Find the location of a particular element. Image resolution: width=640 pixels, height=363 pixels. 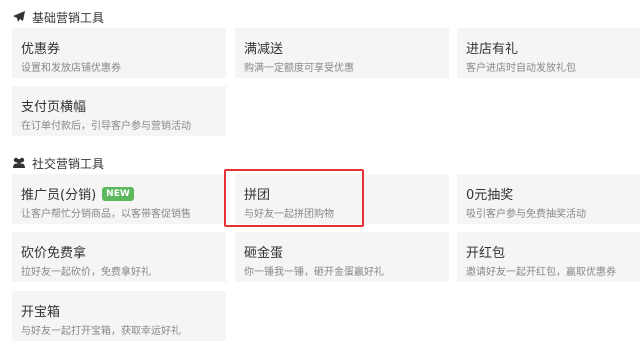

section-title-label: 社交营销工具 is located at coordinates (68, 163).